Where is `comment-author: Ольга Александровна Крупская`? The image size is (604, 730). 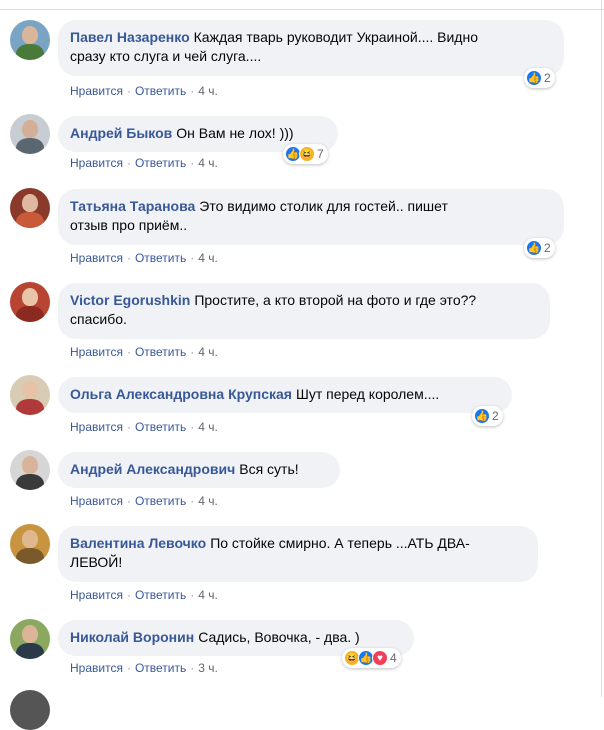 comment-author: Ольга Александровна Крупская is located at coordinates (181, 394).